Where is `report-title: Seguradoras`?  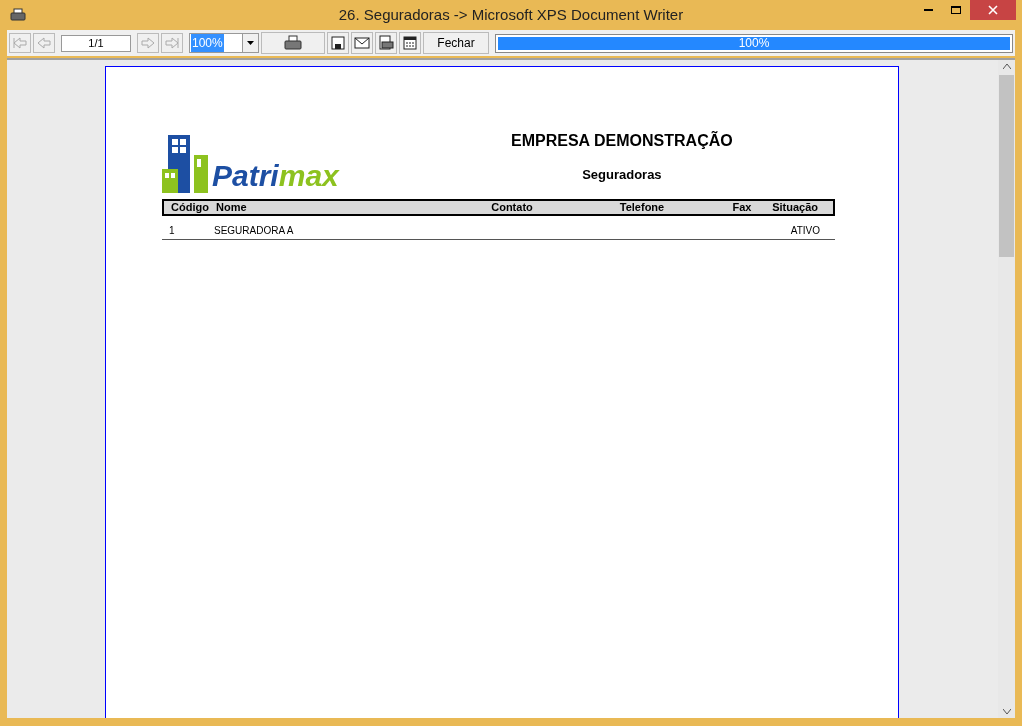 report-title: Seguradoras is located at coordinates (622, 175).